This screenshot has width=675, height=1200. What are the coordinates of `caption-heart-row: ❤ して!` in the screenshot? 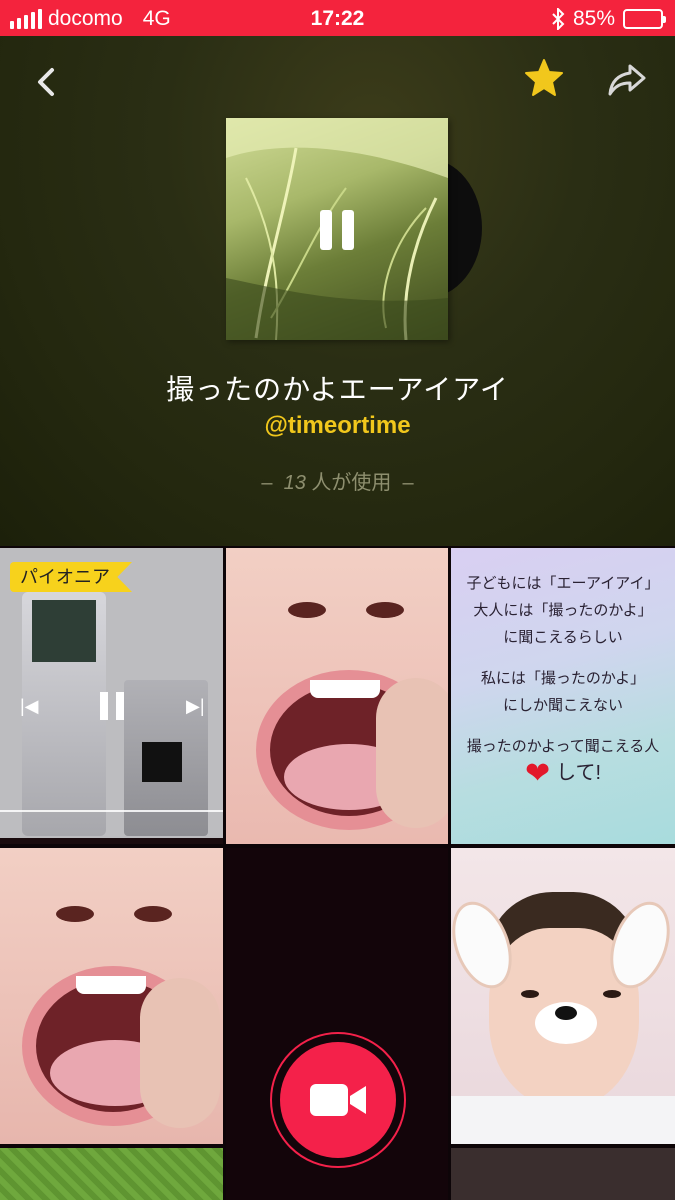 It's located at (563, 773).